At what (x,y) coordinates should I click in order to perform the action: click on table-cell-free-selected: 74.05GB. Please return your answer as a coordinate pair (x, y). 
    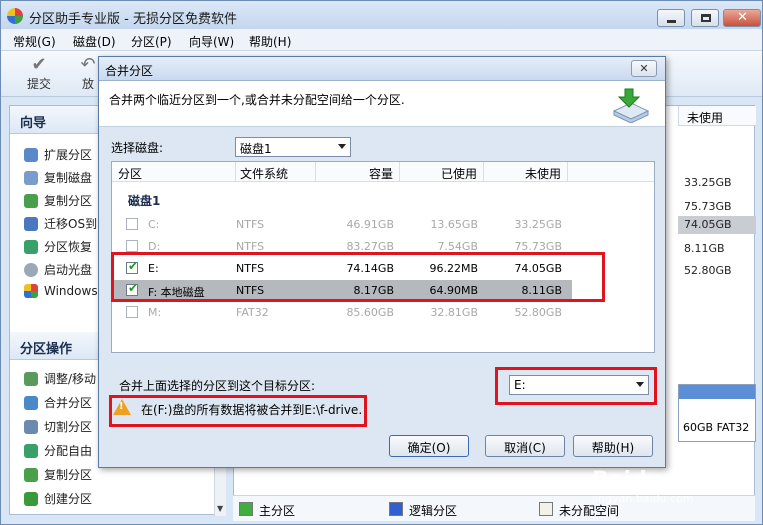
    Looking at the image, I should click on (717, 225).